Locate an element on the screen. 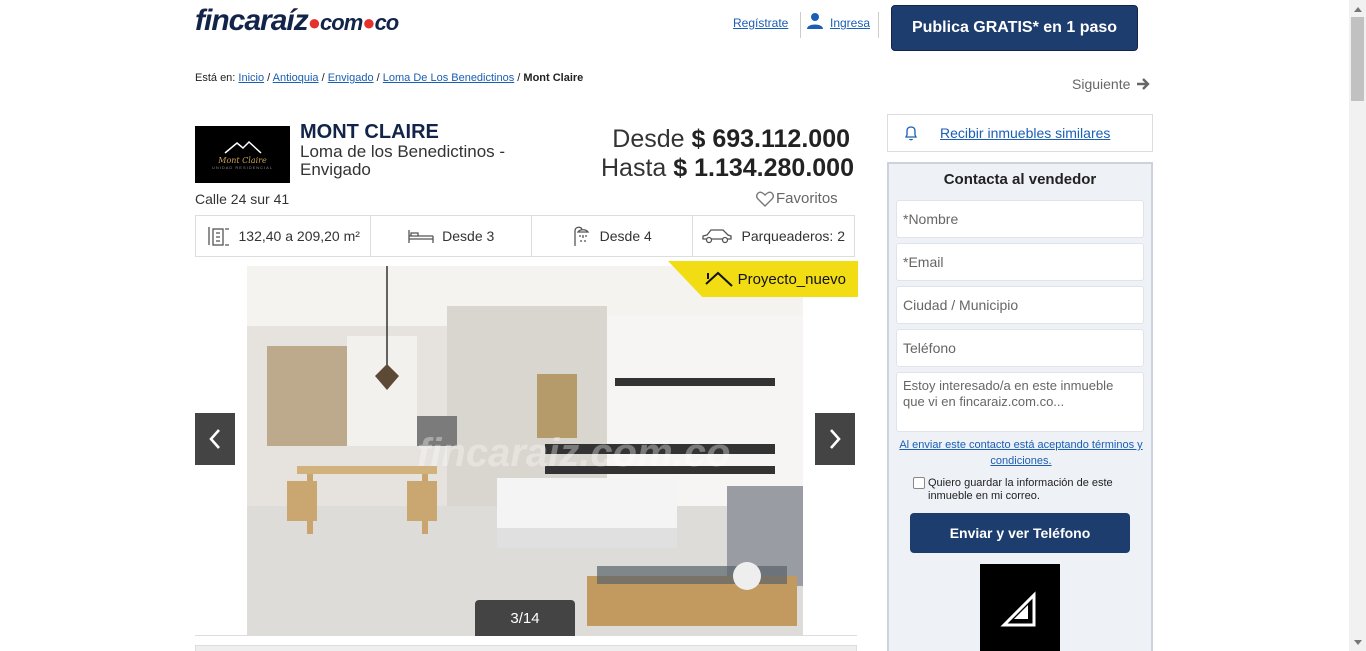 The height and width of the screenshot is (651, 1366). feature-area: 132,40 a 209,20 m² is located at coordinates (284, 236).